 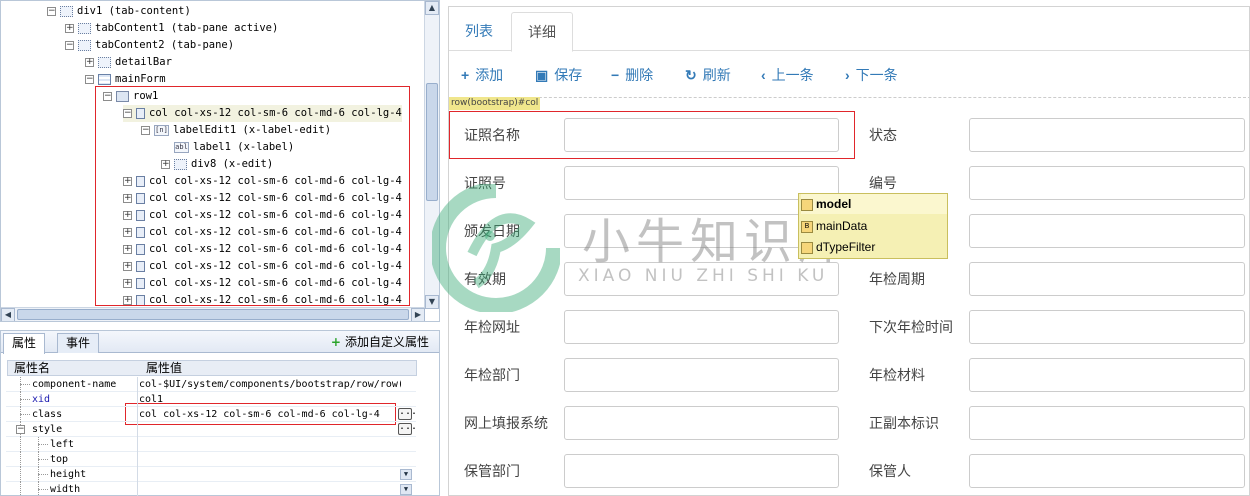 What do you see at coordinates (78, 343) in the screenshot?
I see `tab-events: 事件` at bounding box center [78, 343].